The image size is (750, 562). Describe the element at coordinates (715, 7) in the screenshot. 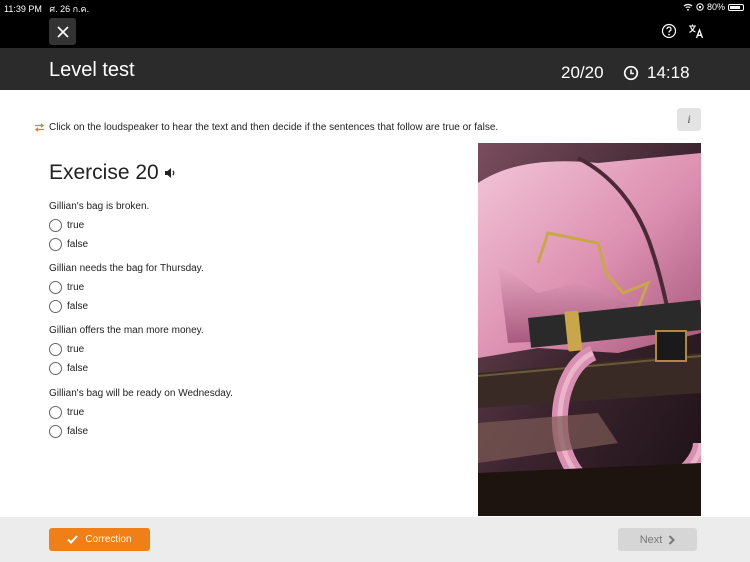

I see `battery-percent: 80%` at that location.